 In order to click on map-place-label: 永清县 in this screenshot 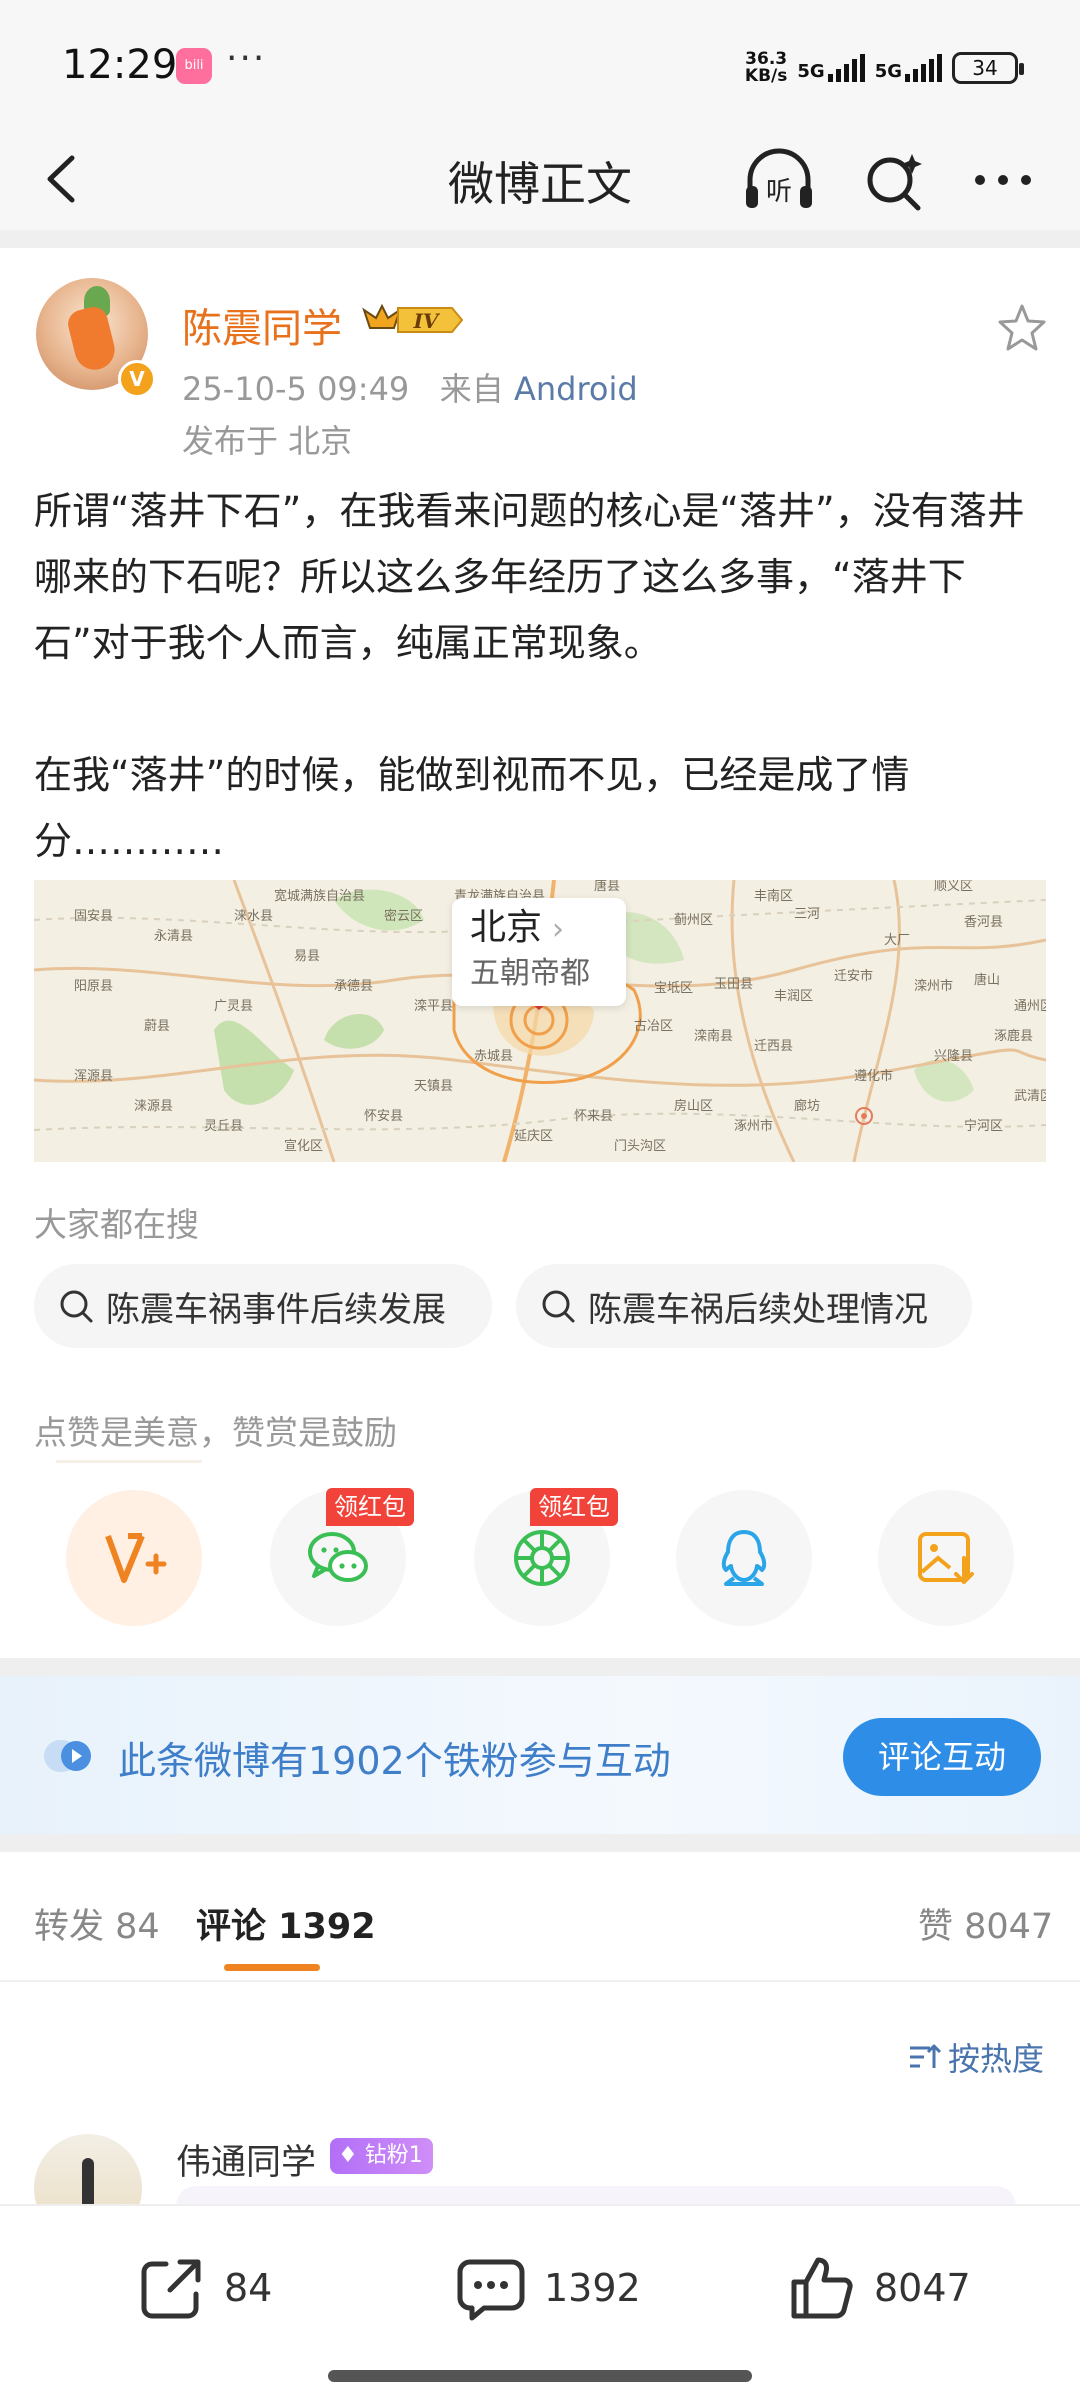, I will do `click(173, 936)`.